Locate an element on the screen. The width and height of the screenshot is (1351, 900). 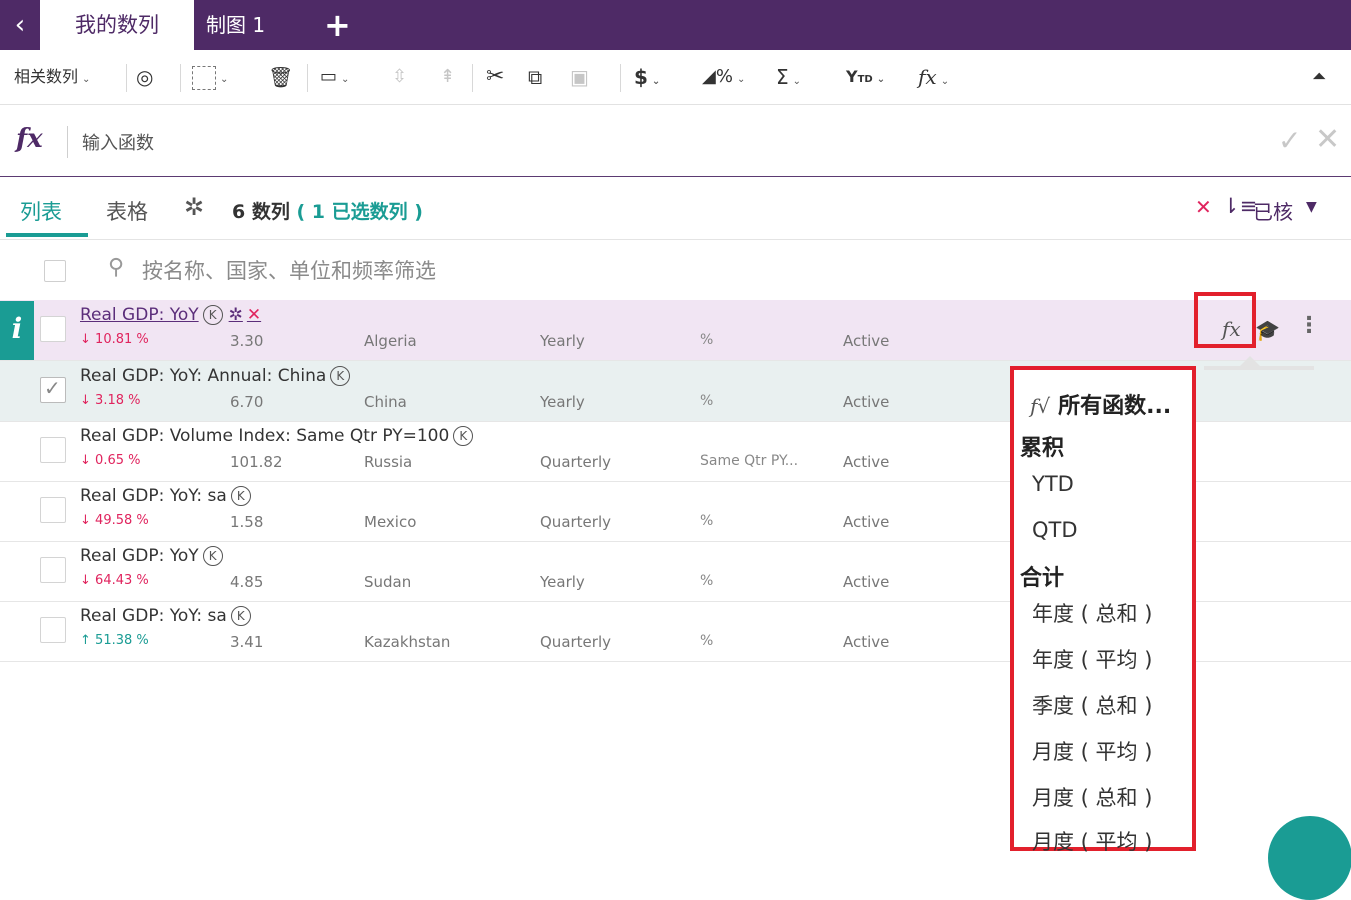
series-name-text: Real GDP: YoY: Annual: China is located at coordinates (203, 376).